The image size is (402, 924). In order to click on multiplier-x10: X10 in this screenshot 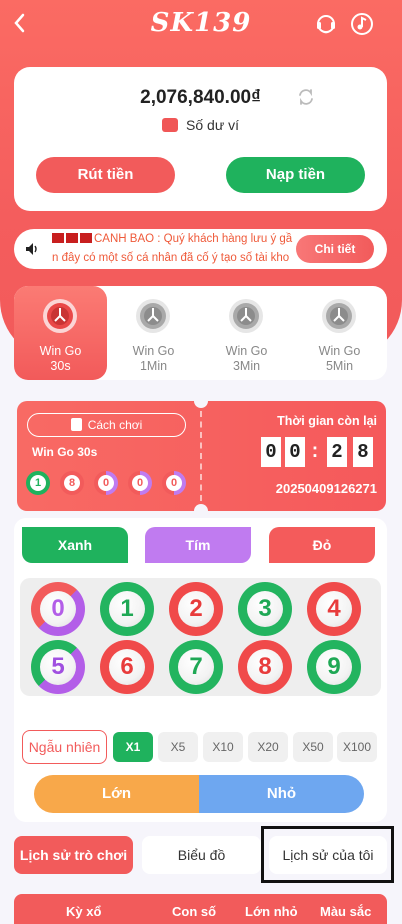, I will do `click(223, 747)`.